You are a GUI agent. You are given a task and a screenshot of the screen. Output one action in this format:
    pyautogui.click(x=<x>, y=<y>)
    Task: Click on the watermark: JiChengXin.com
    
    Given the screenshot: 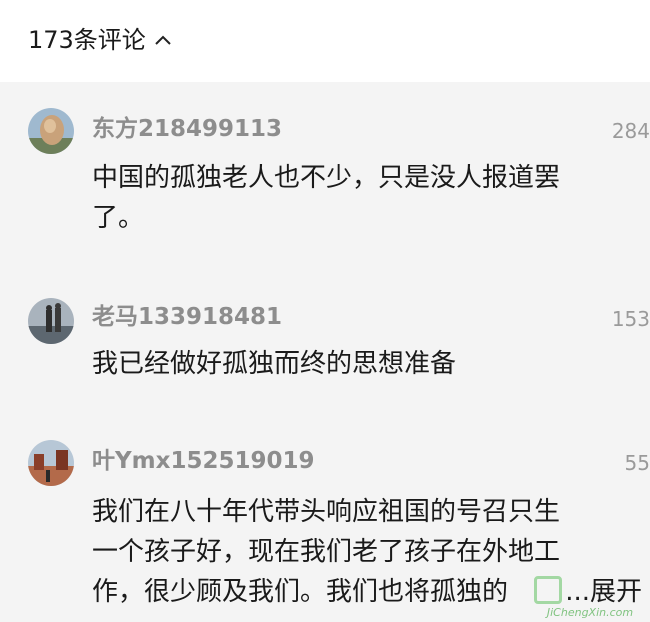 What is the action you would take?
    pyautogui.click(x=590, y=599)
    